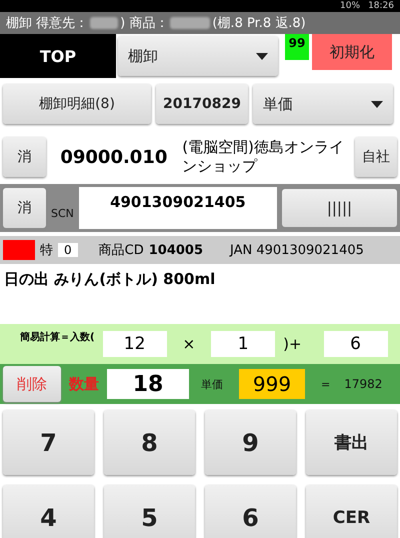 The width and height of the screenshot is (400, 538). What do you see at coordinates (352, 52) in the screenshot?
I see `reset-button: 初期化` at bounding box center [352, 52].